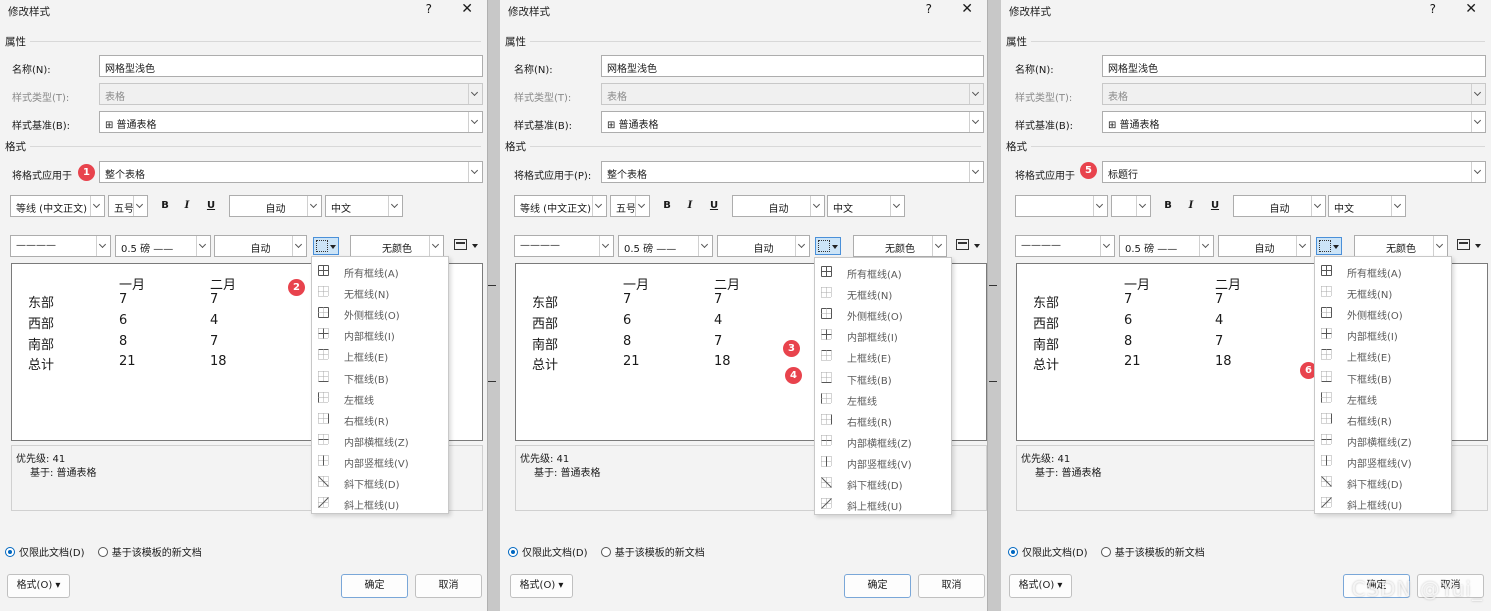 The height and width of the screenshot is (611, 1491). Describe the element at coordinates (1131, 206) in the screenshot. I see `size-select` at that location.